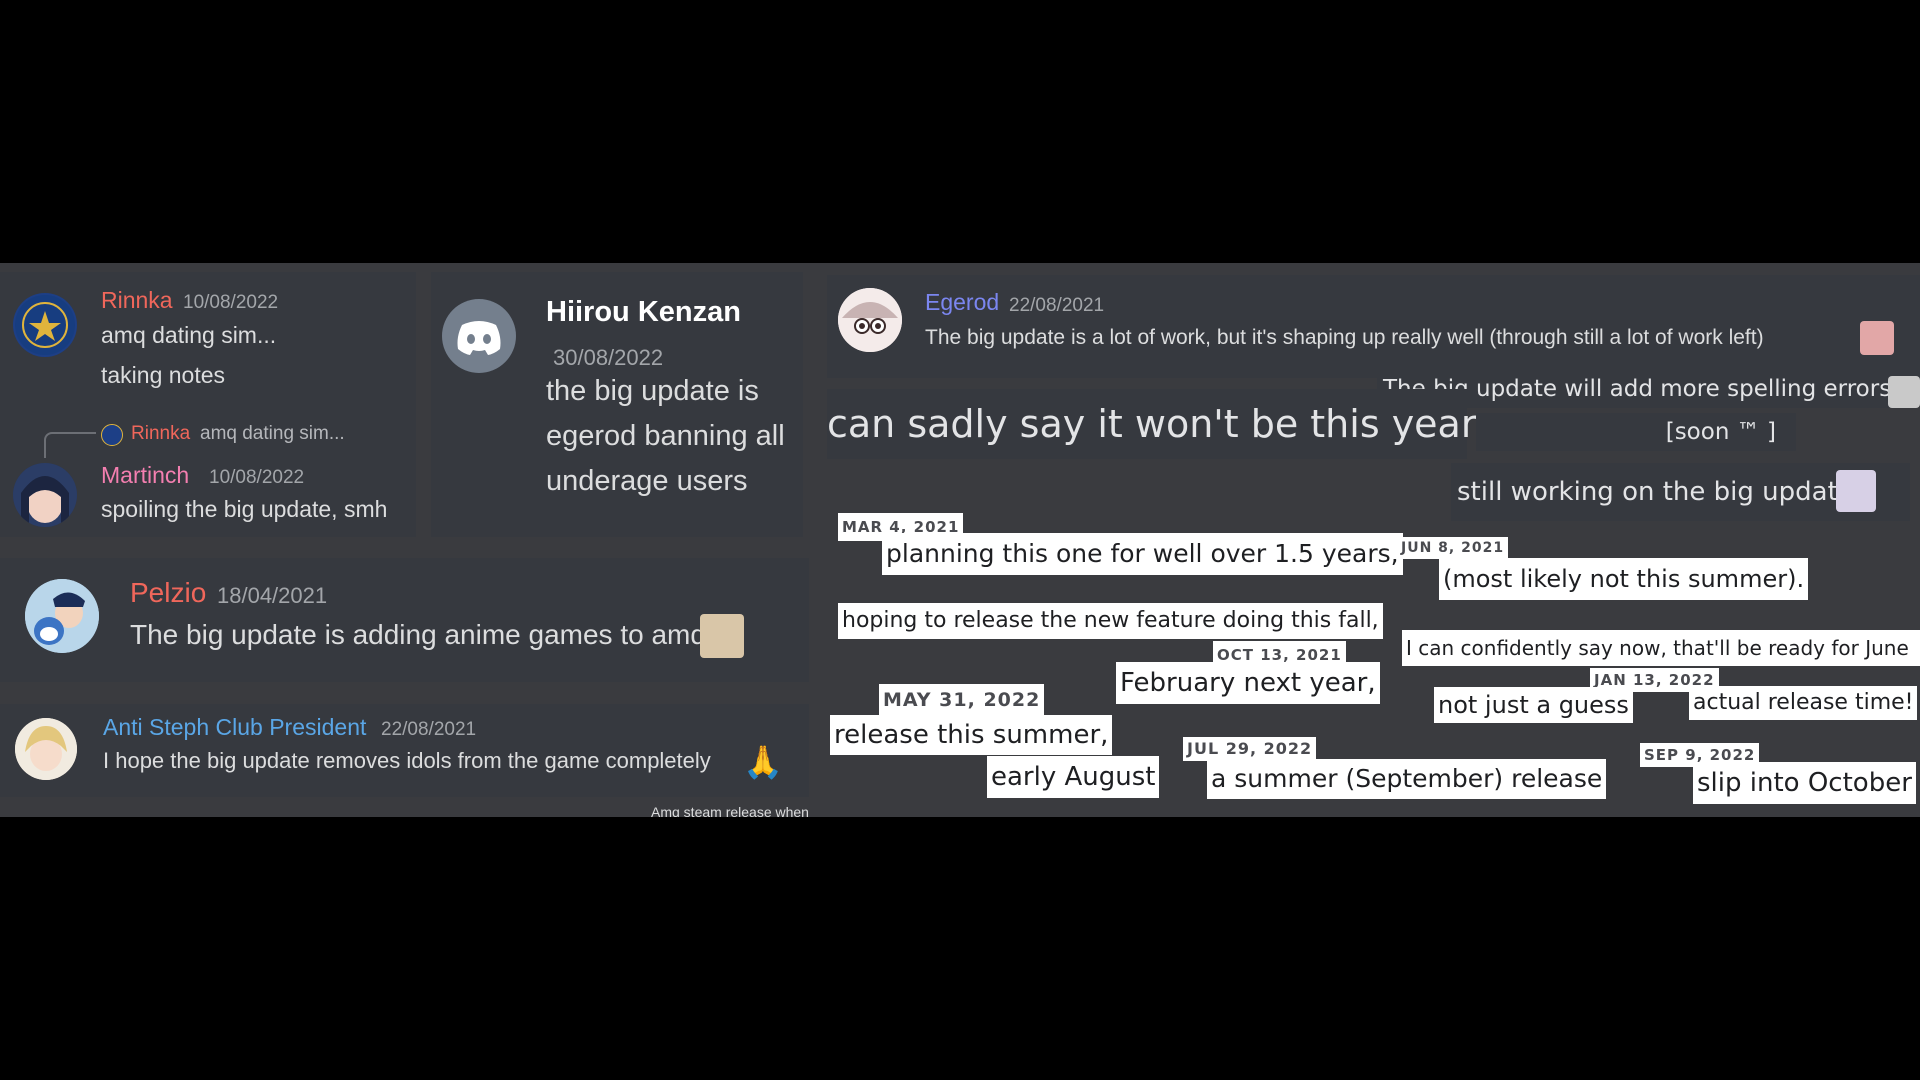 The width and height of the screenshot is (1920, 1080). I want to click on clip-soon: [soon ™ ], so click(1636, 432).